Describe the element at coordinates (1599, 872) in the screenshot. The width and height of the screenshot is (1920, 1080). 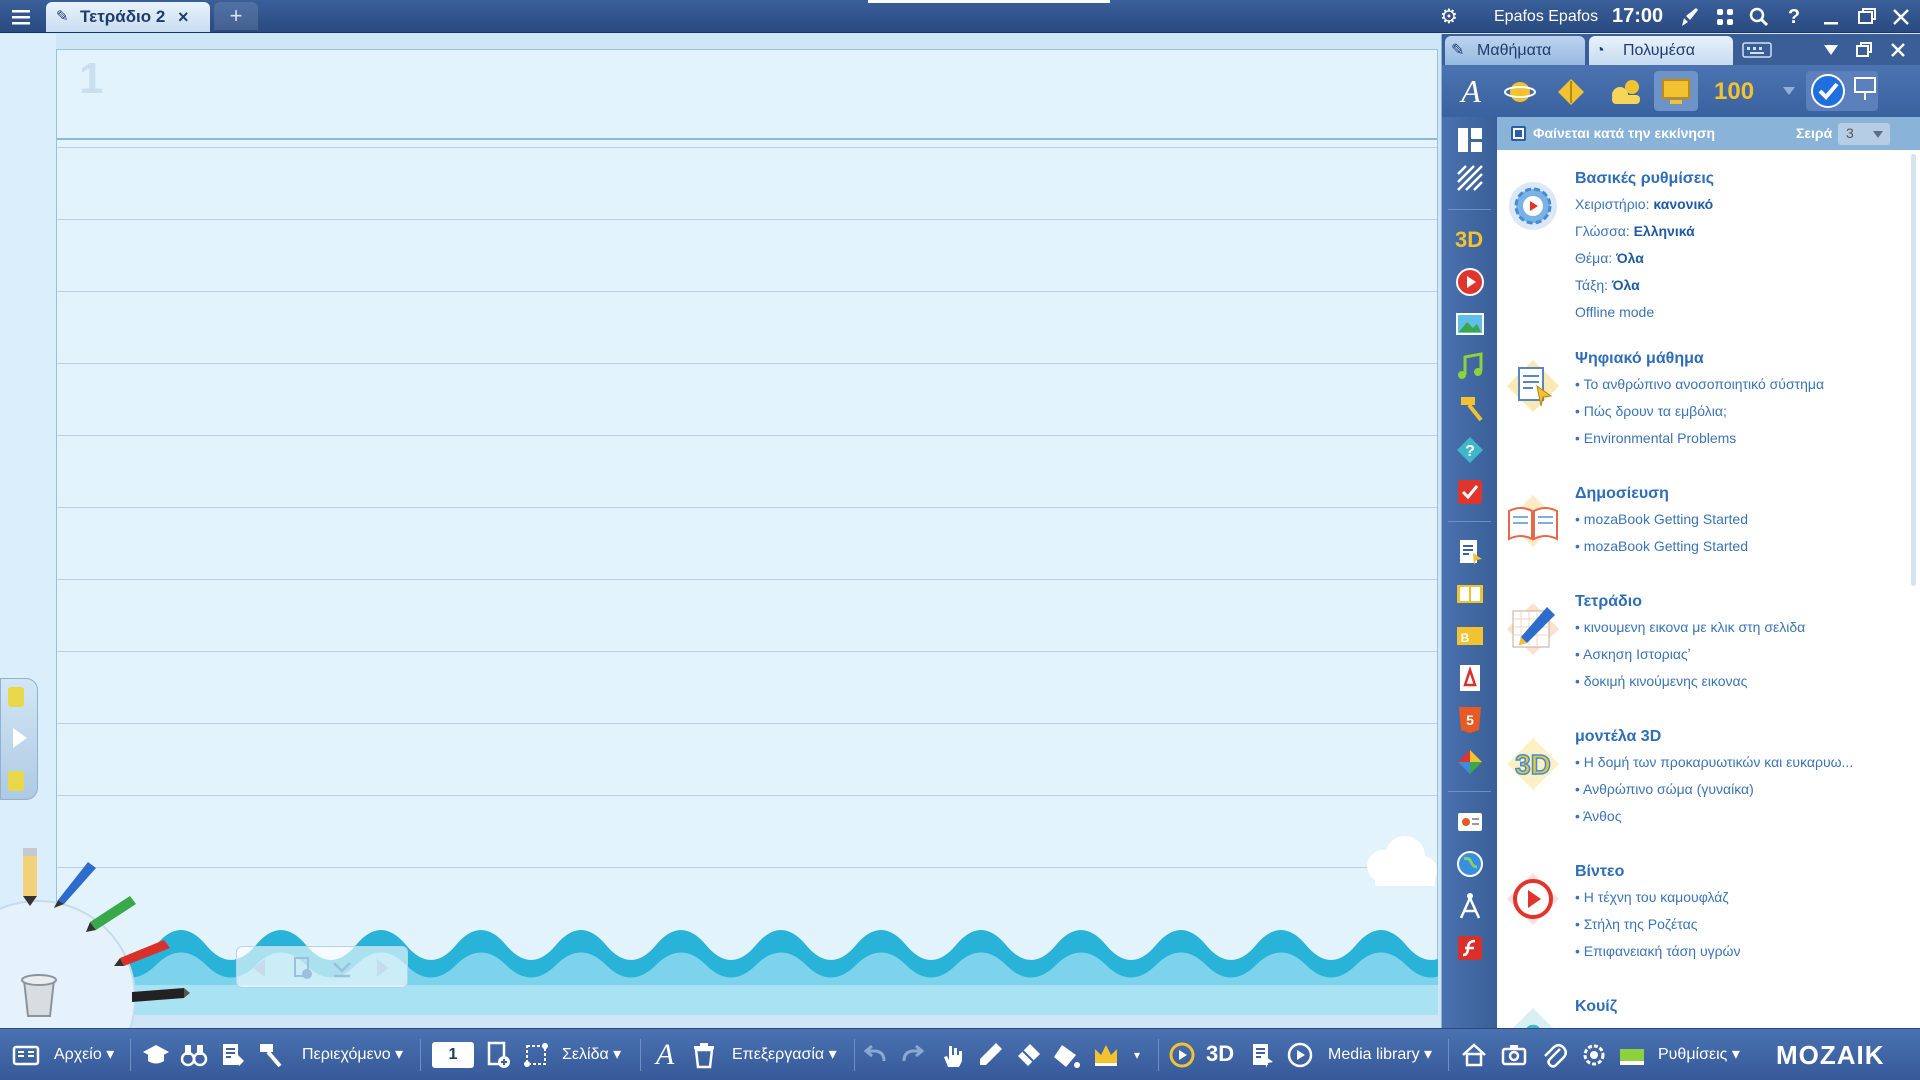
I see `section-title: Βίντεο` at that location.